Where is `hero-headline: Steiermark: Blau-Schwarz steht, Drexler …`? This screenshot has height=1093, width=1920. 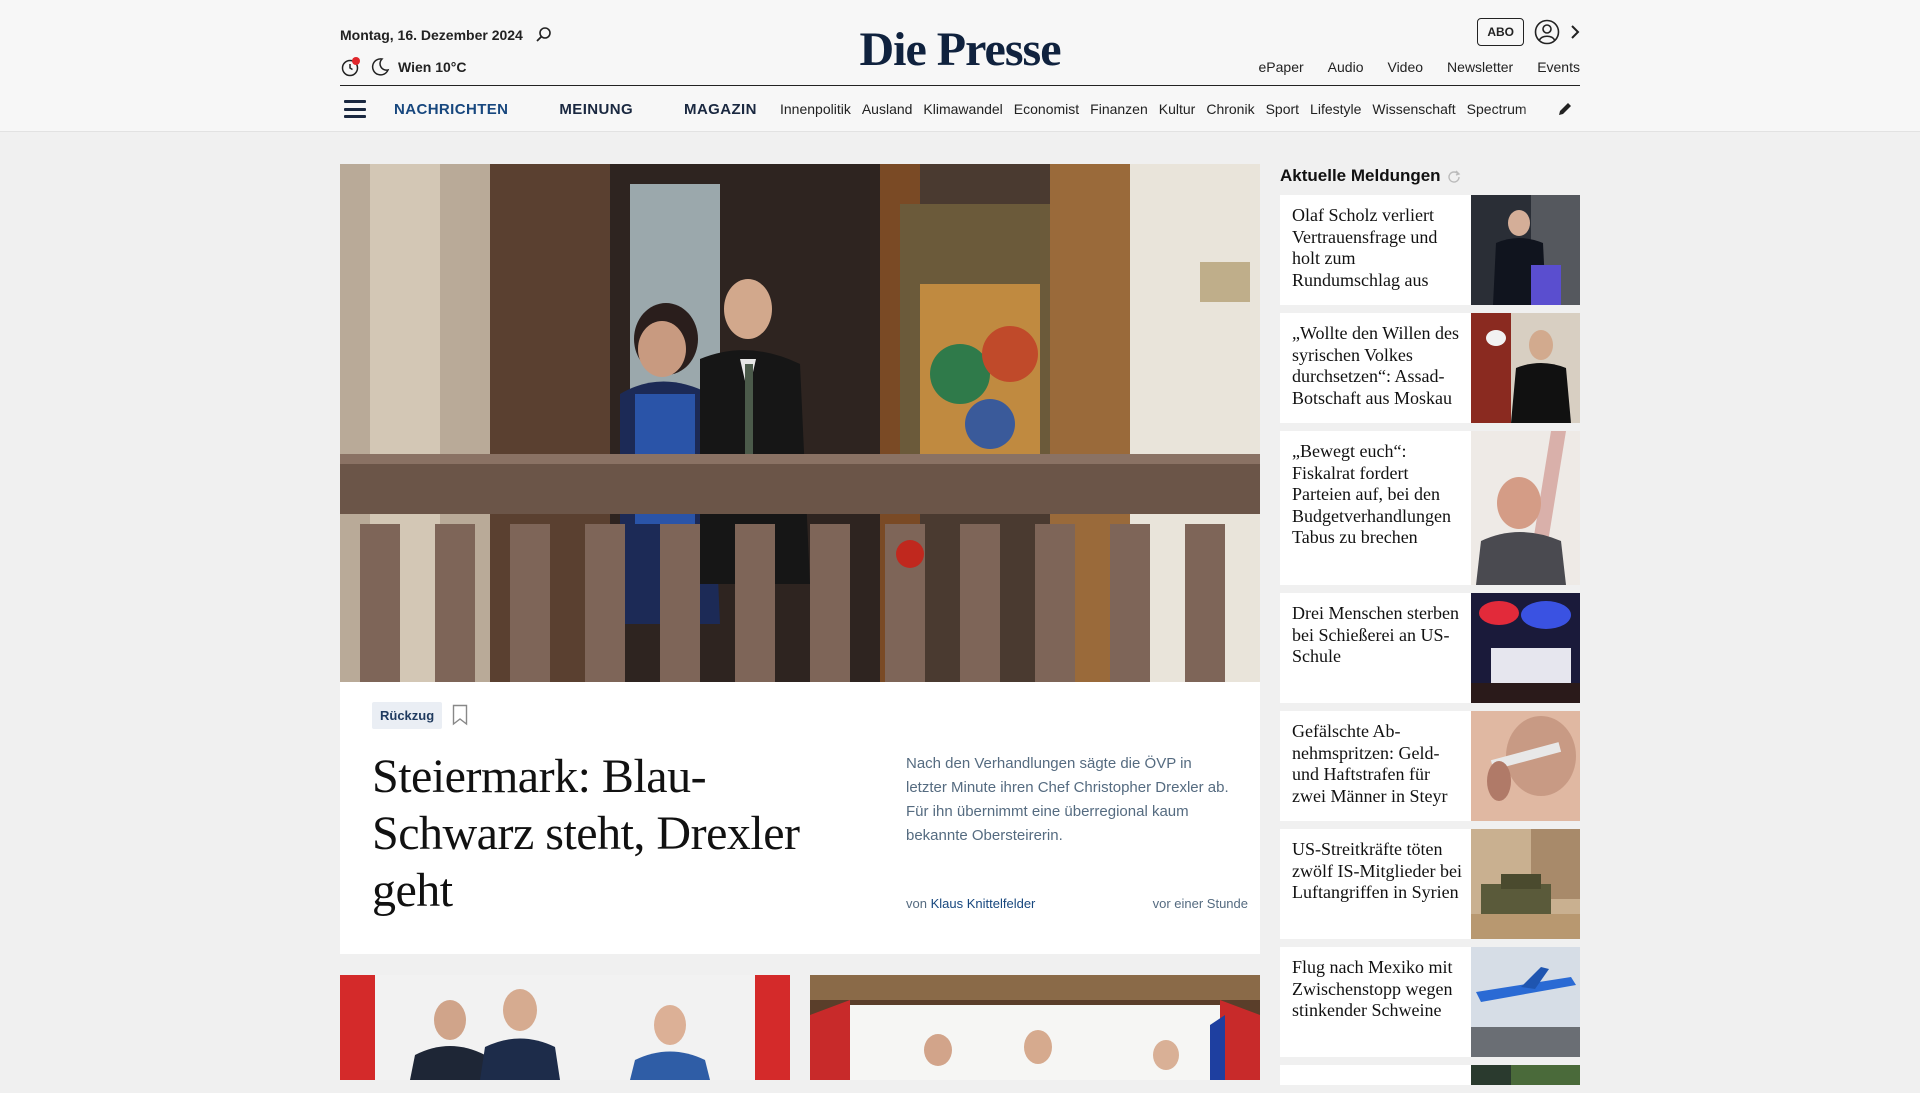 hero-headline: Steiermark: Blau-Schwarz steht, Drexler … is located at coordinates (587, 833).